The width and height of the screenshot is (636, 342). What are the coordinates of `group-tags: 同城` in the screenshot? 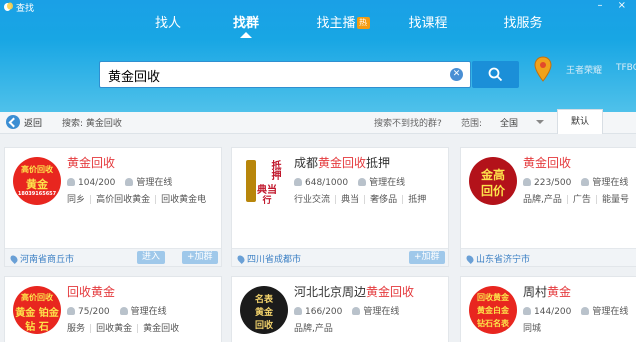 It's located at (532, 329).